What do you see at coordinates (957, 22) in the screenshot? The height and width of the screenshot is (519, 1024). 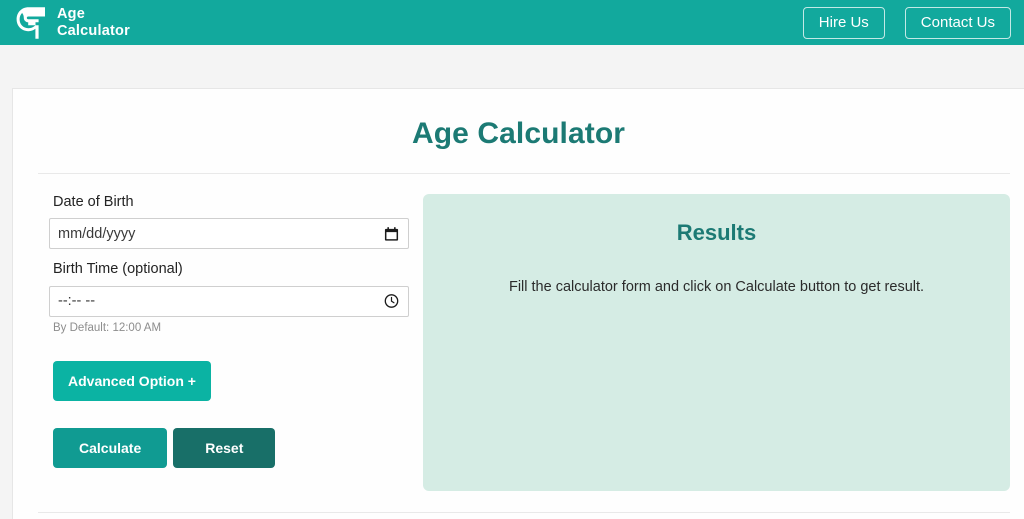 I see `contact-us-button: Contact Us` at bounding box center [957, 22].